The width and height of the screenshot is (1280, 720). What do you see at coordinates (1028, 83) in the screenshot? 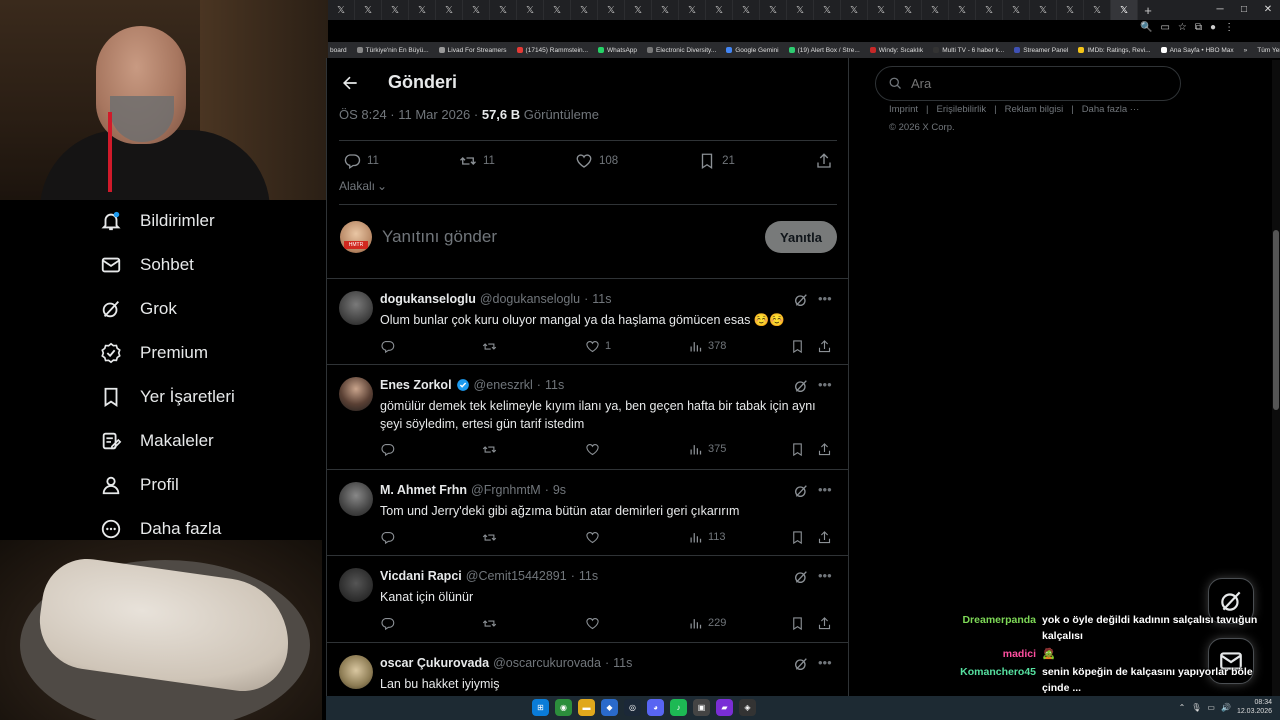
I see `search-box` at bounding box center [1028, 83].